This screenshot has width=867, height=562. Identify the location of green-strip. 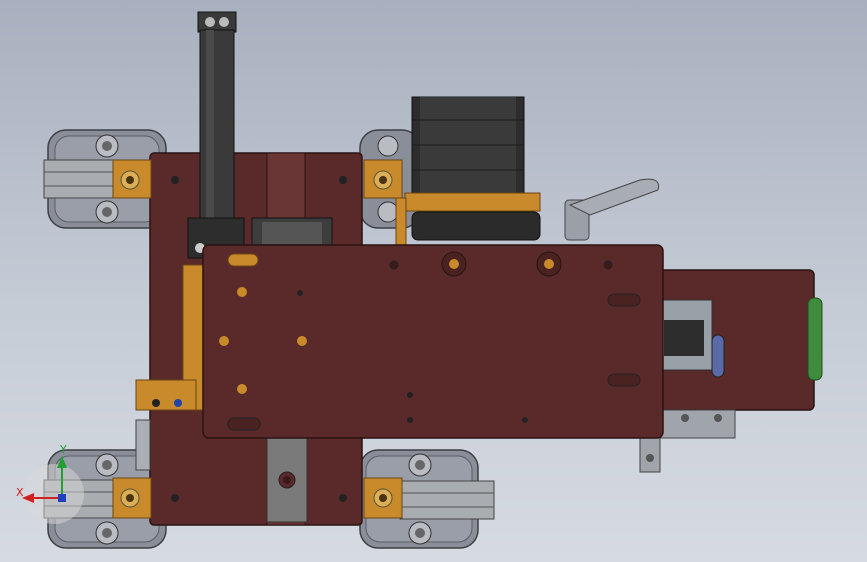
(815, 339).